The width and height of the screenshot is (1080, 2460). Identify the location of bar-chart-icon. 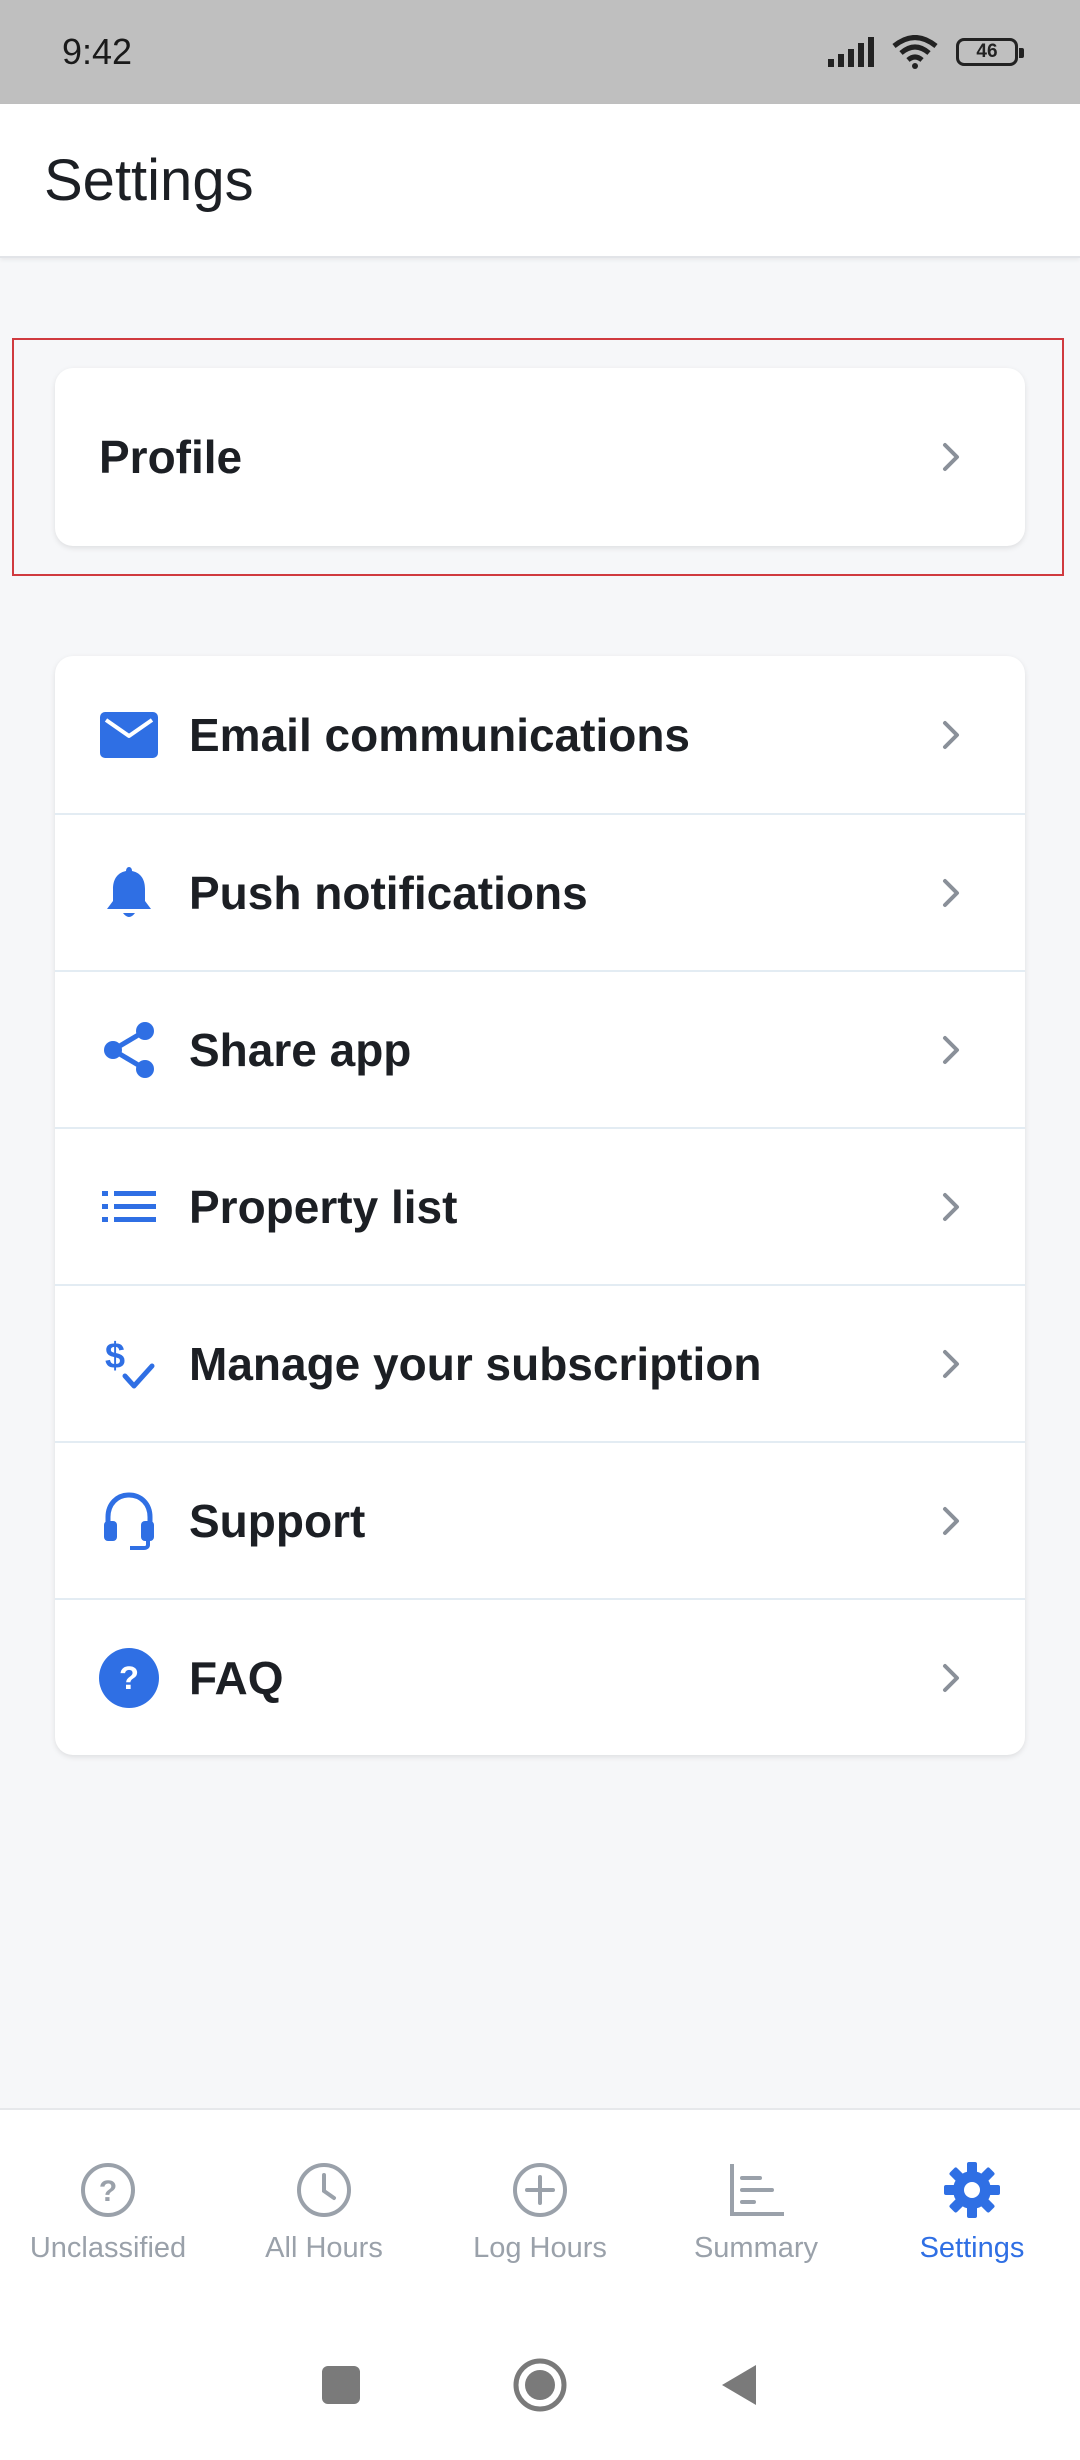
(757, 2190).